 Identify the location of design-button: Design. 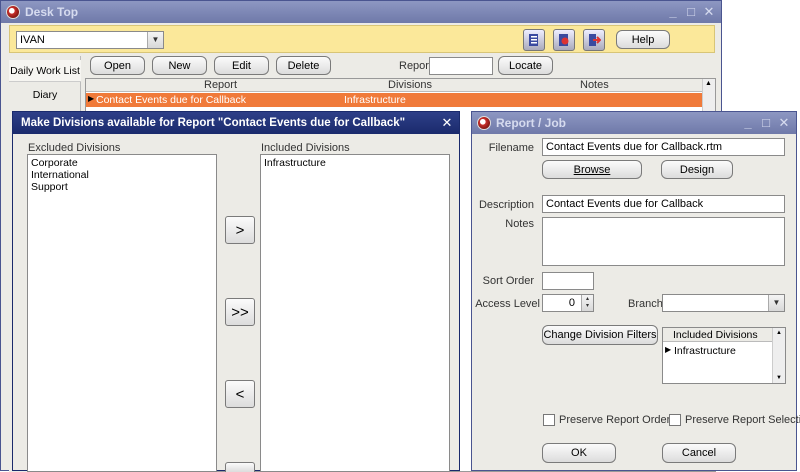
(697, 169).